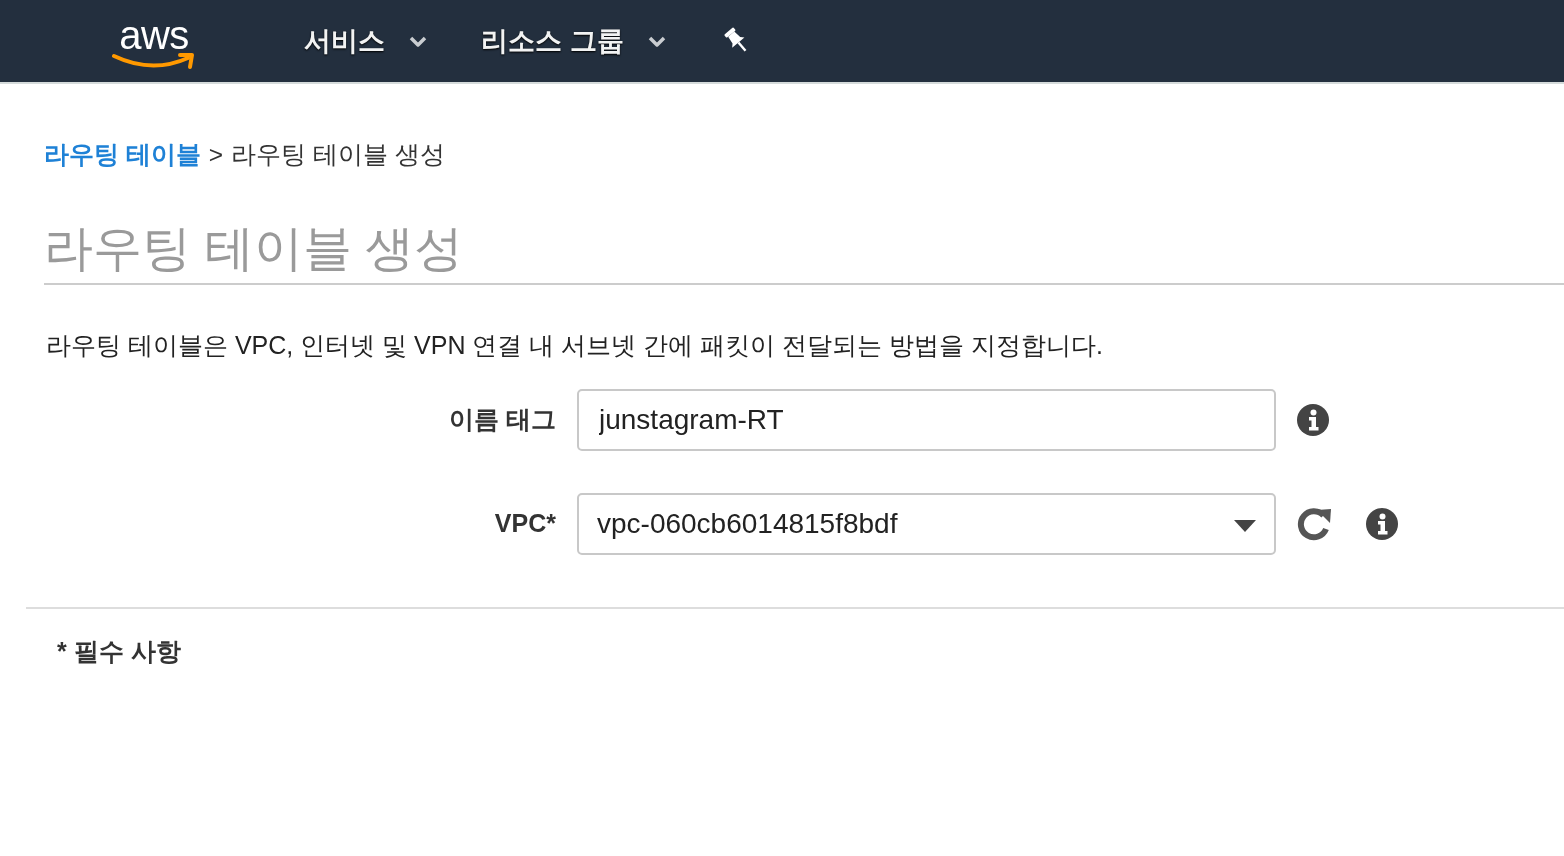  I want to click on field-label: 이름 태그, so click(502, 420).